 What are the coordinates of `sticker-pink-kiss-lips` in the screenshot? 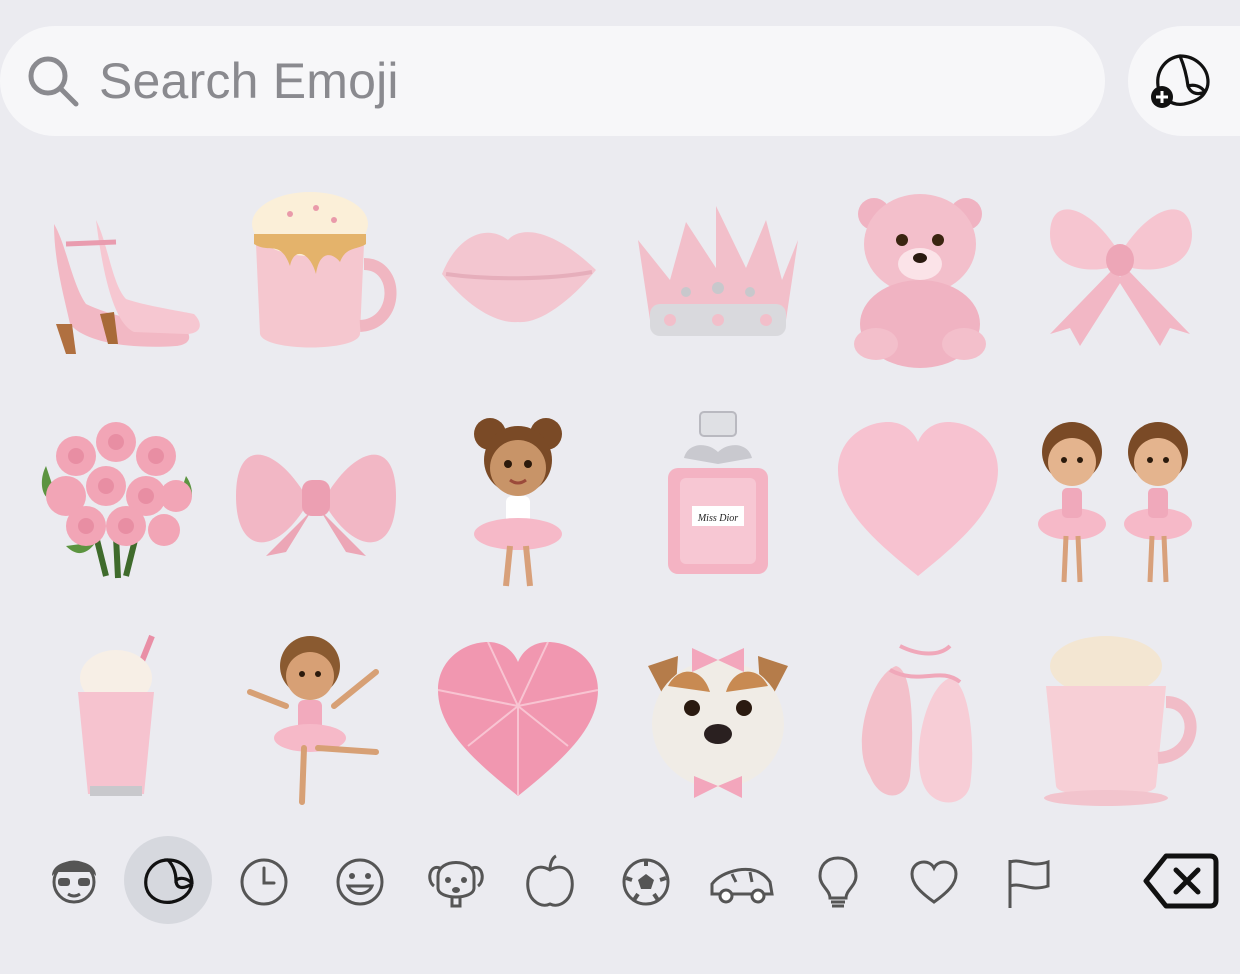 It's located at (518, 279).